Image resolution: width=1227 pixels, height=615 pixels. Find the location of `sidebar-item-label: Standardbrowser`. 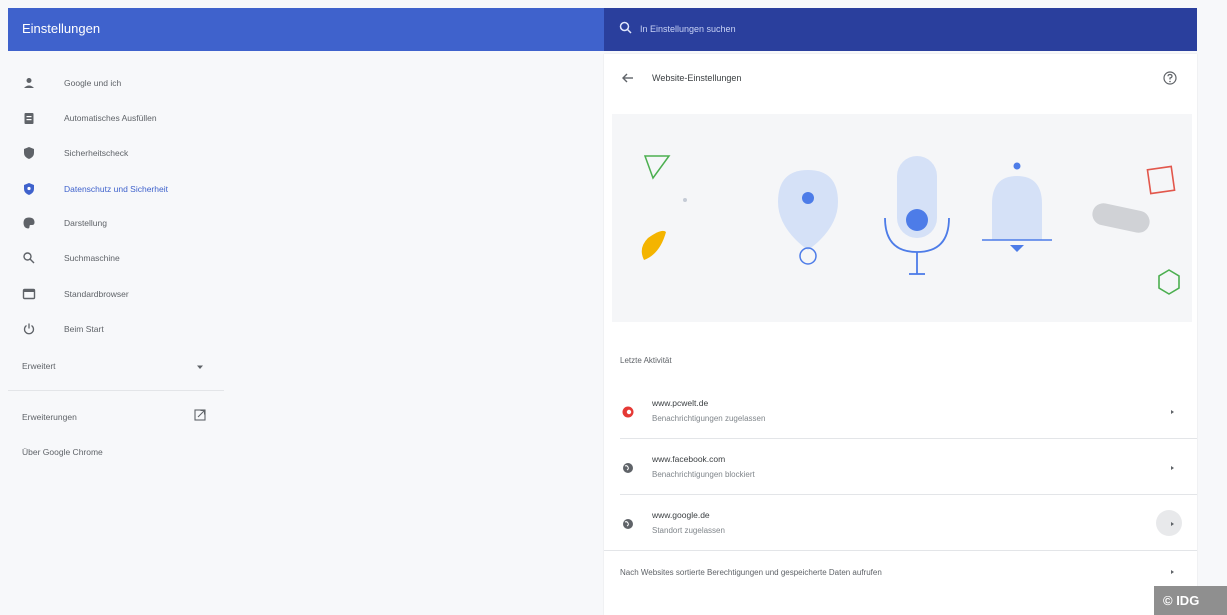

sidebar-item-label: Standardbrowser is located at coordinates (96, 294).